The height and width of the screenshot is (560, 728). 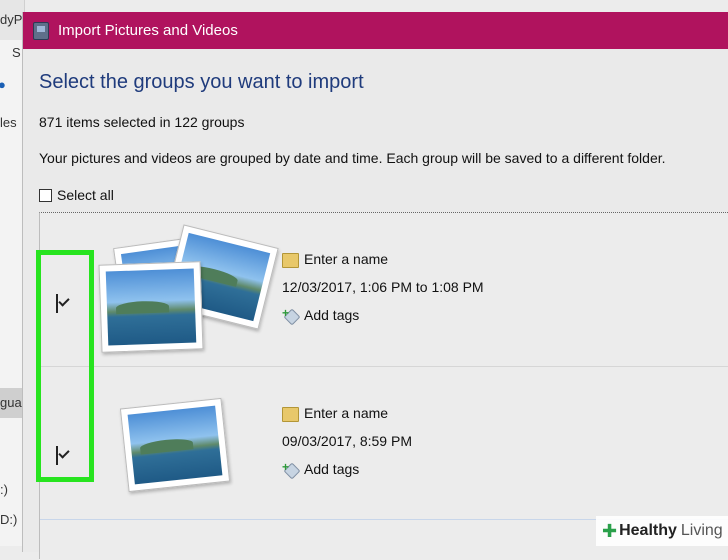 I want to click on background-text-fragment: gua, so click(x=11, y=402).